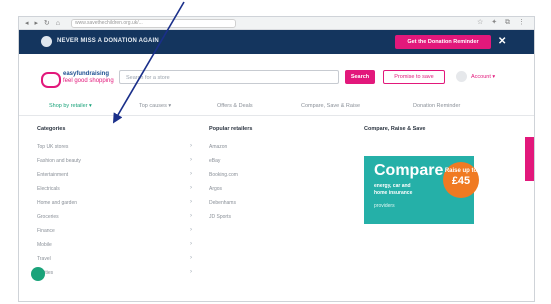 Image resolution: width=551 pixels, height=304 pixels. What do you see at coordinates (88, 81) in the screenshot?
I see `brand-tagline: feel good shopping` at bounding box center [88, 81].